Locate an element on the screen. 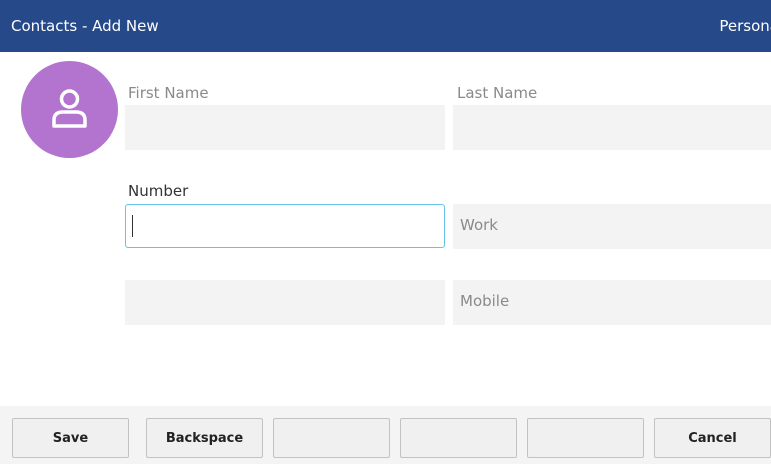  softkey-bar: Save Backspace Cancel is located at coordinates (385, 435).